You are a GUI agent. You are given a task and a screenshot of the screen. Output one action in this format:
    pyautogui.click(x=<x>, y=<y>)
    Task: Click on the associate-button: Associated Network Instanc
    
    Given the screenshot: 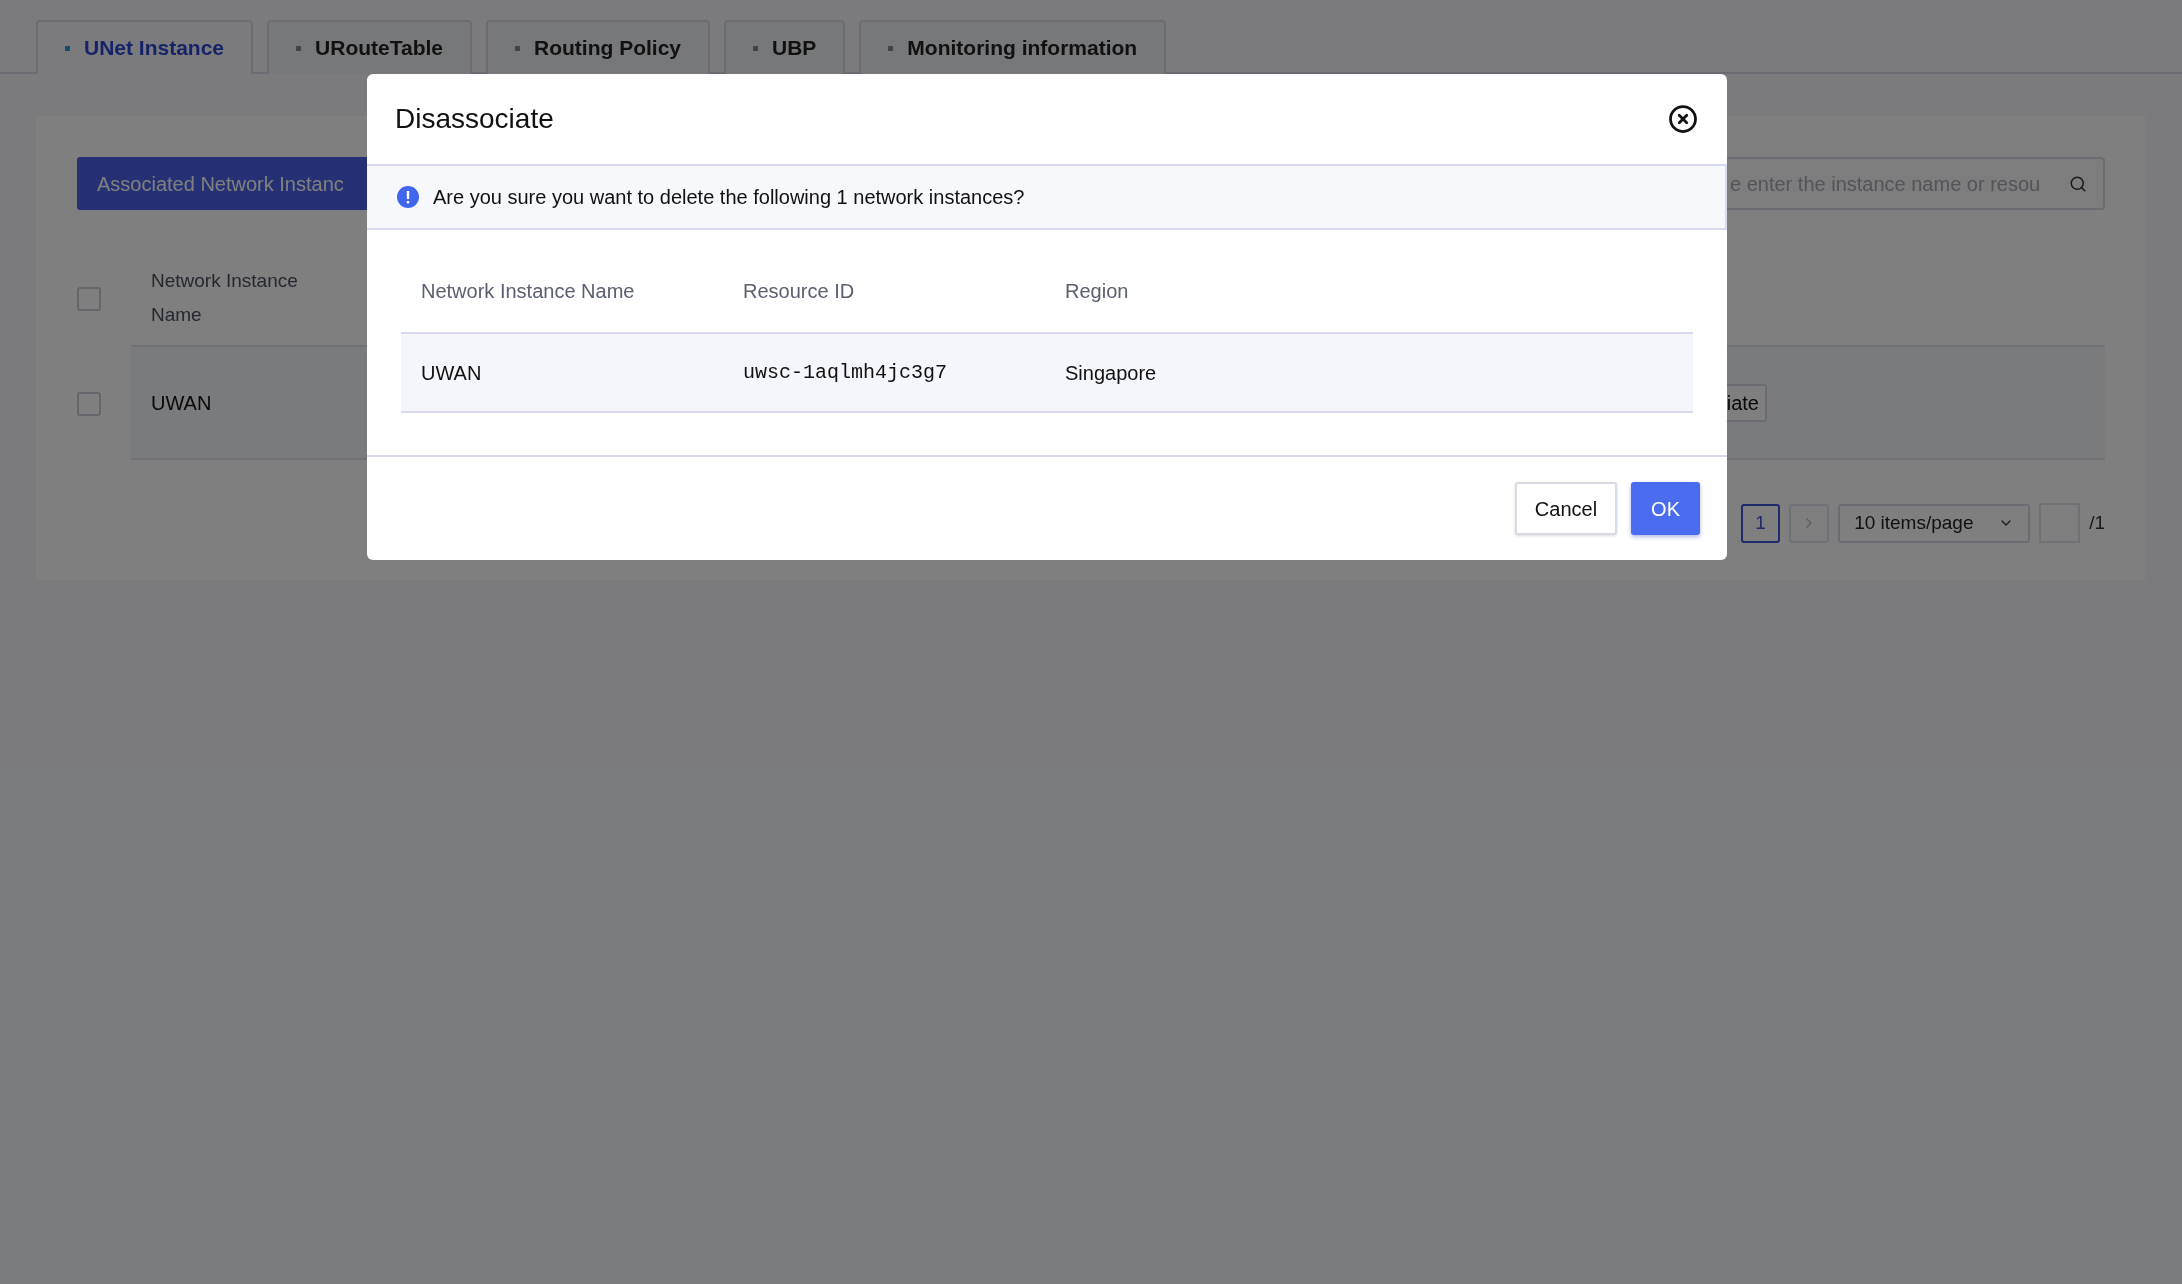 What is the action you would take?
    pyautogui.click(x=222, y=183)
    